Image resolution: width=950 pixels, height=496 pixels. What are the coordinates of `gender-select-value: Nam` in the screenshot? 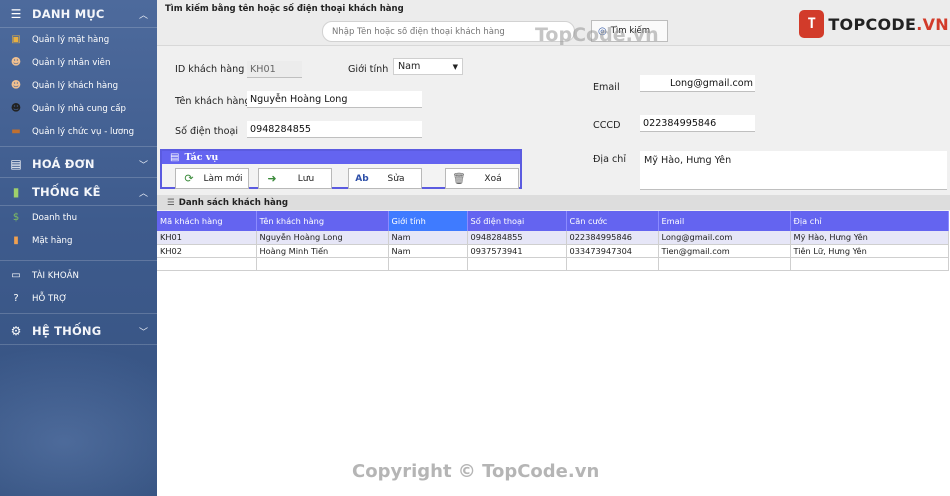 It's located at (409, 66).